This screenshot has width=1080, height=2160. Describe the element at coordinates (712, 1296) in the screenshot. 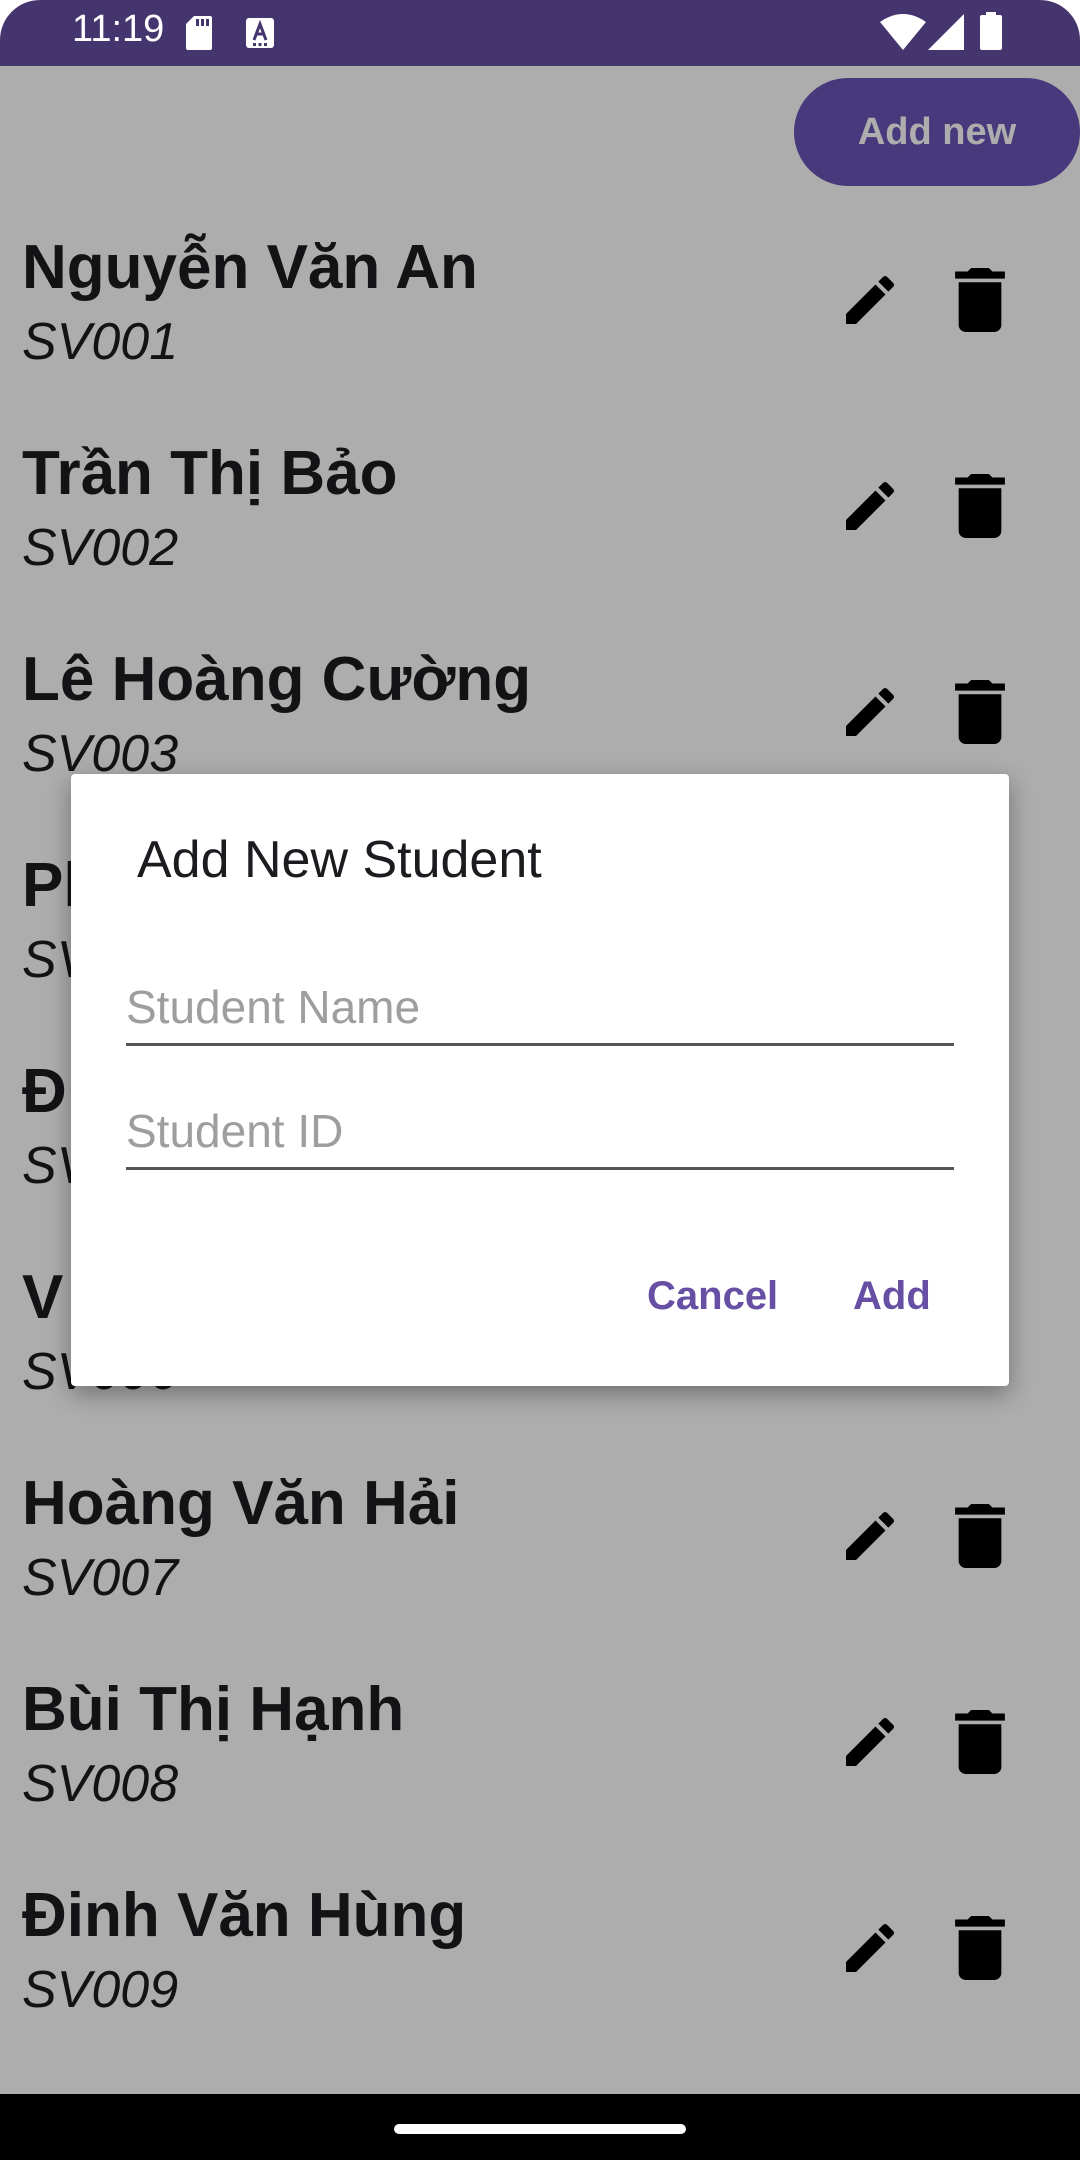

I see `cancel-button: Cancel` at that location.